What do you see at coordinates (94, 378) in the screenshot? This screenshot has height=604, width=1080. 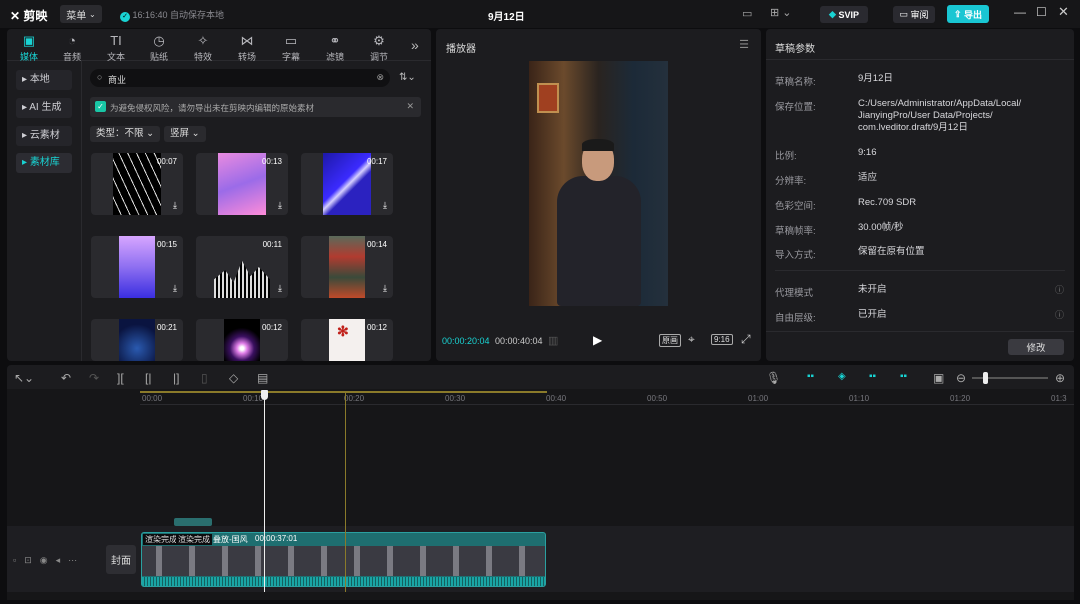 I see `redo-icon: ↷` at bounding box center [94, 378].